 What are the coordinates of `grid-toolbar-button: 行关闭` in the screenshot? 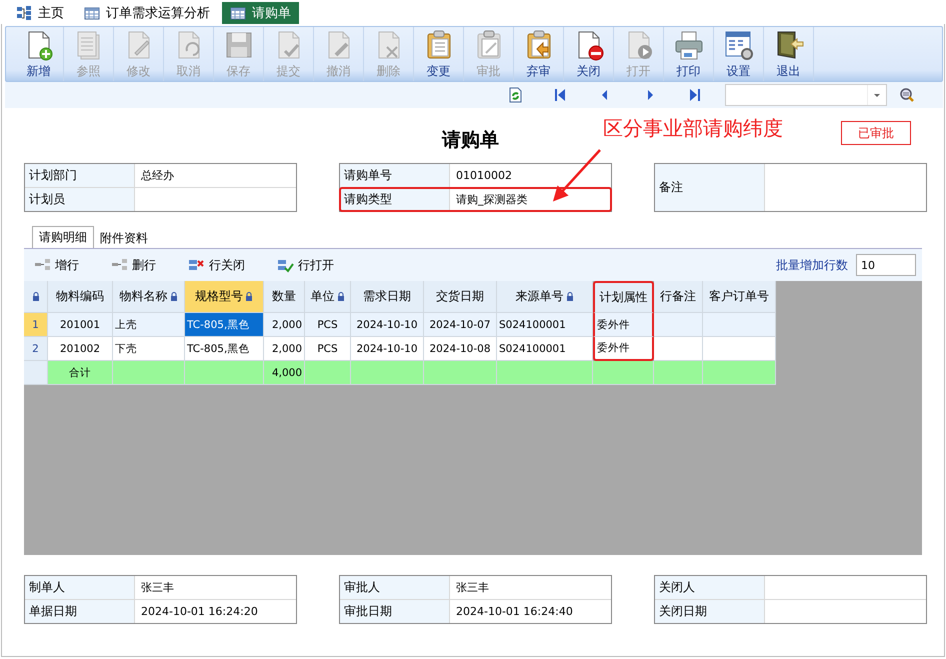 It's located at (216, 265).